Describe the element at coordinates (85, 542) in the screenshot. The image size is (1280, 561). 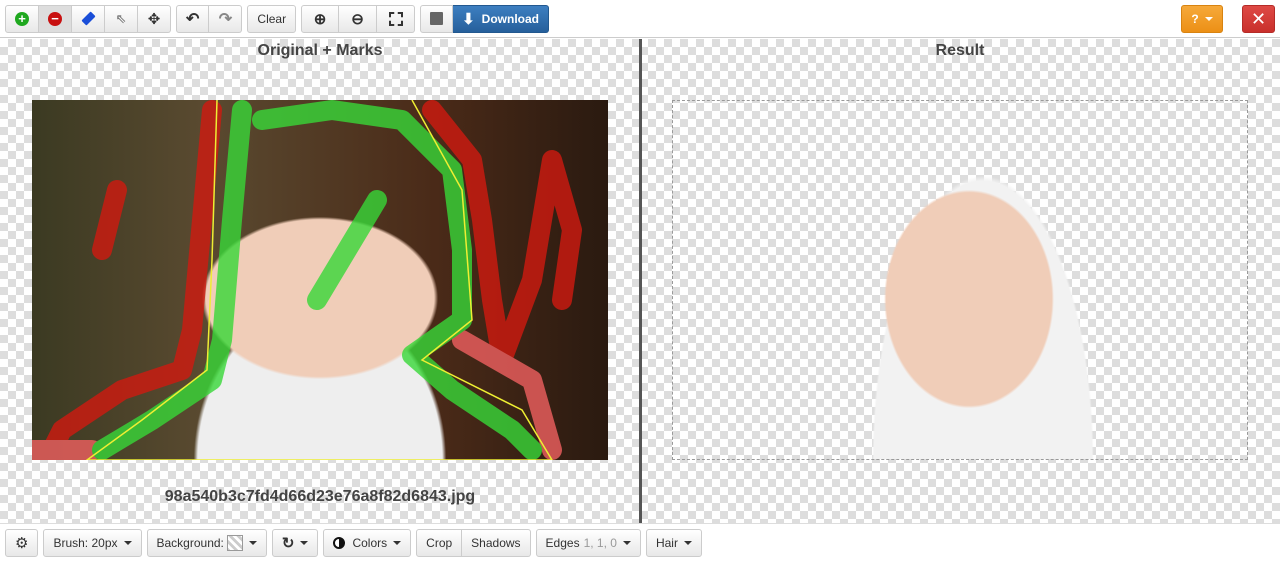
I see `brush-size-label: Brush: 20px` at that location.